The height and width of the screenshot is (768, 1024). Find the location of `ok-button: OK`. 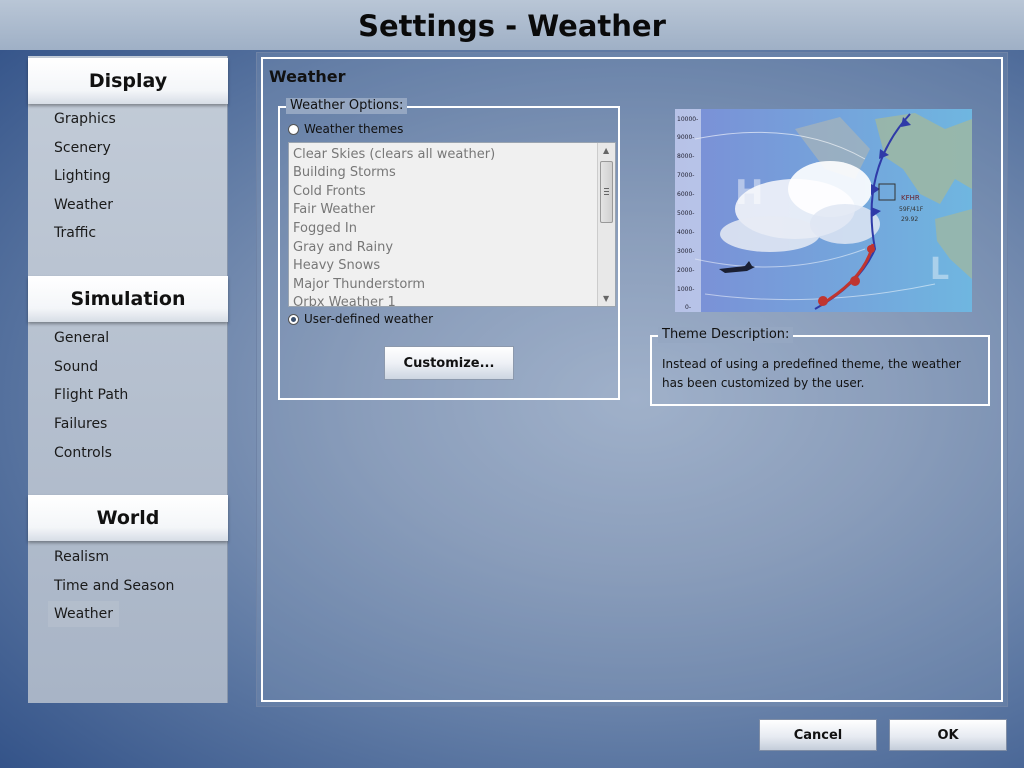

ok-button: OK is located at coordinates (948, 735).